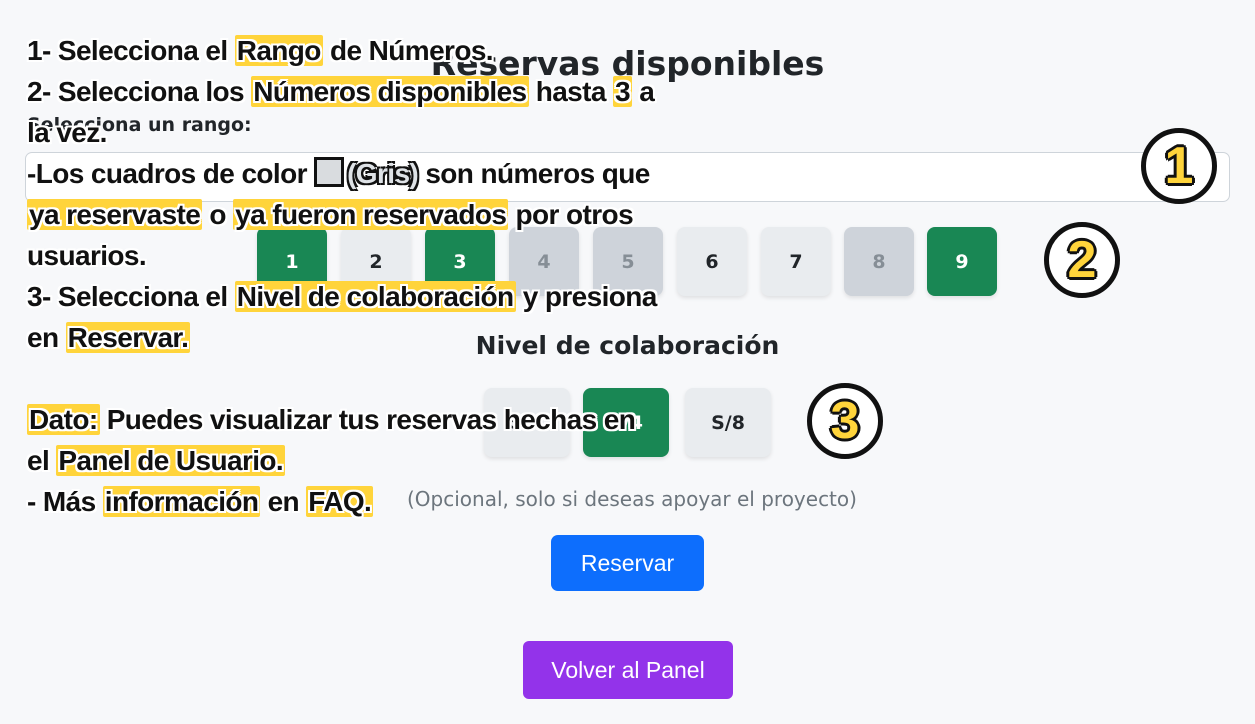 The image size is (1255, 724). What do you see at coordinates (115, 214) in the screenshot?
I see `tutorial-highlight: ya reservaste` at bounding box center [115, 214].